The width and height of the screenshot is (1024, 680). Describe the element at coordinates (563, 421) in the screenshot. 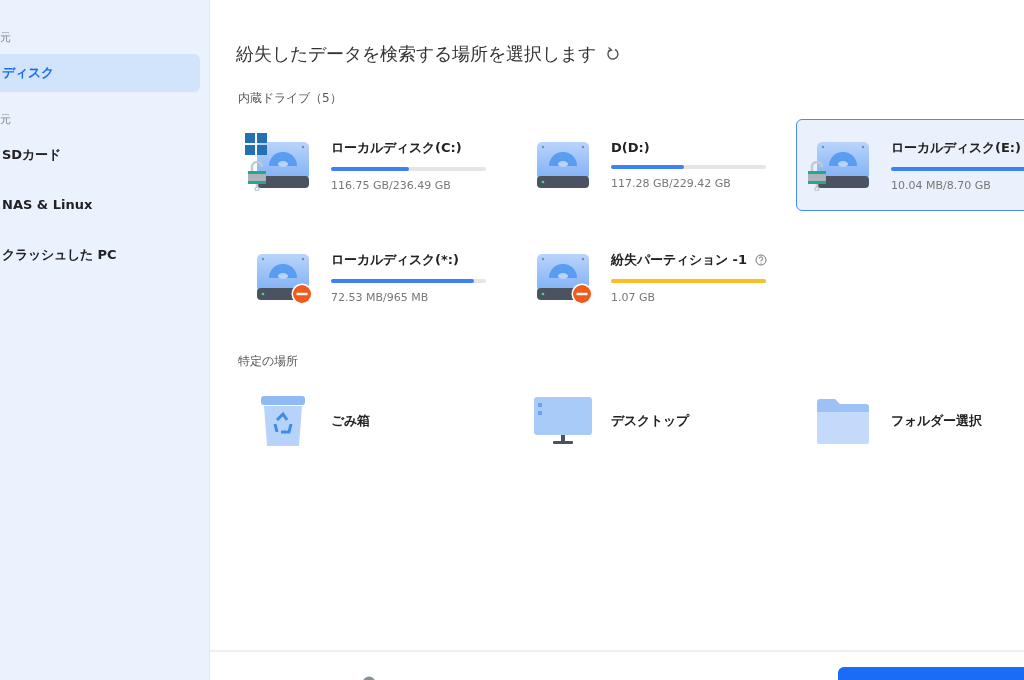

I see `monitor-icon` at that location.